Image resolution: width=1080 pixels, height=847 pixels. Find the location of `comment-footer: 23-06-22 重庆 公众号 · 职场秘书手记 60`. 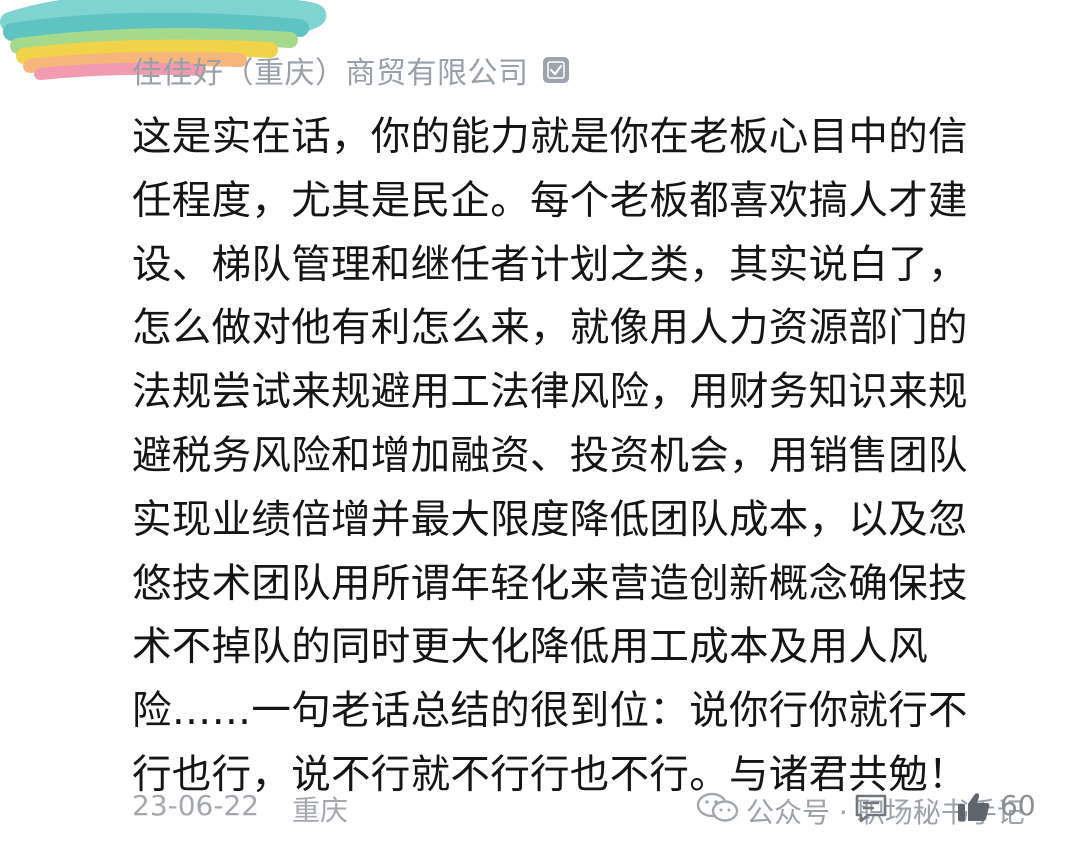

comment-footer: 23-06-22 重庆 公众号 · 职场秘书手记 60 is located at coordinates (592, 807).